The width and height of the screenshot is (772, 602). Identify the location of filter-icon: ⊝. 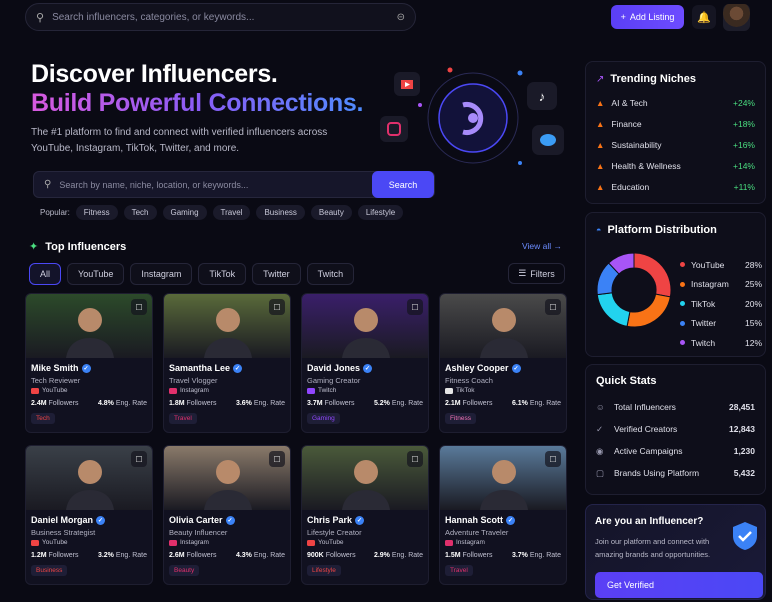
(401, 17).